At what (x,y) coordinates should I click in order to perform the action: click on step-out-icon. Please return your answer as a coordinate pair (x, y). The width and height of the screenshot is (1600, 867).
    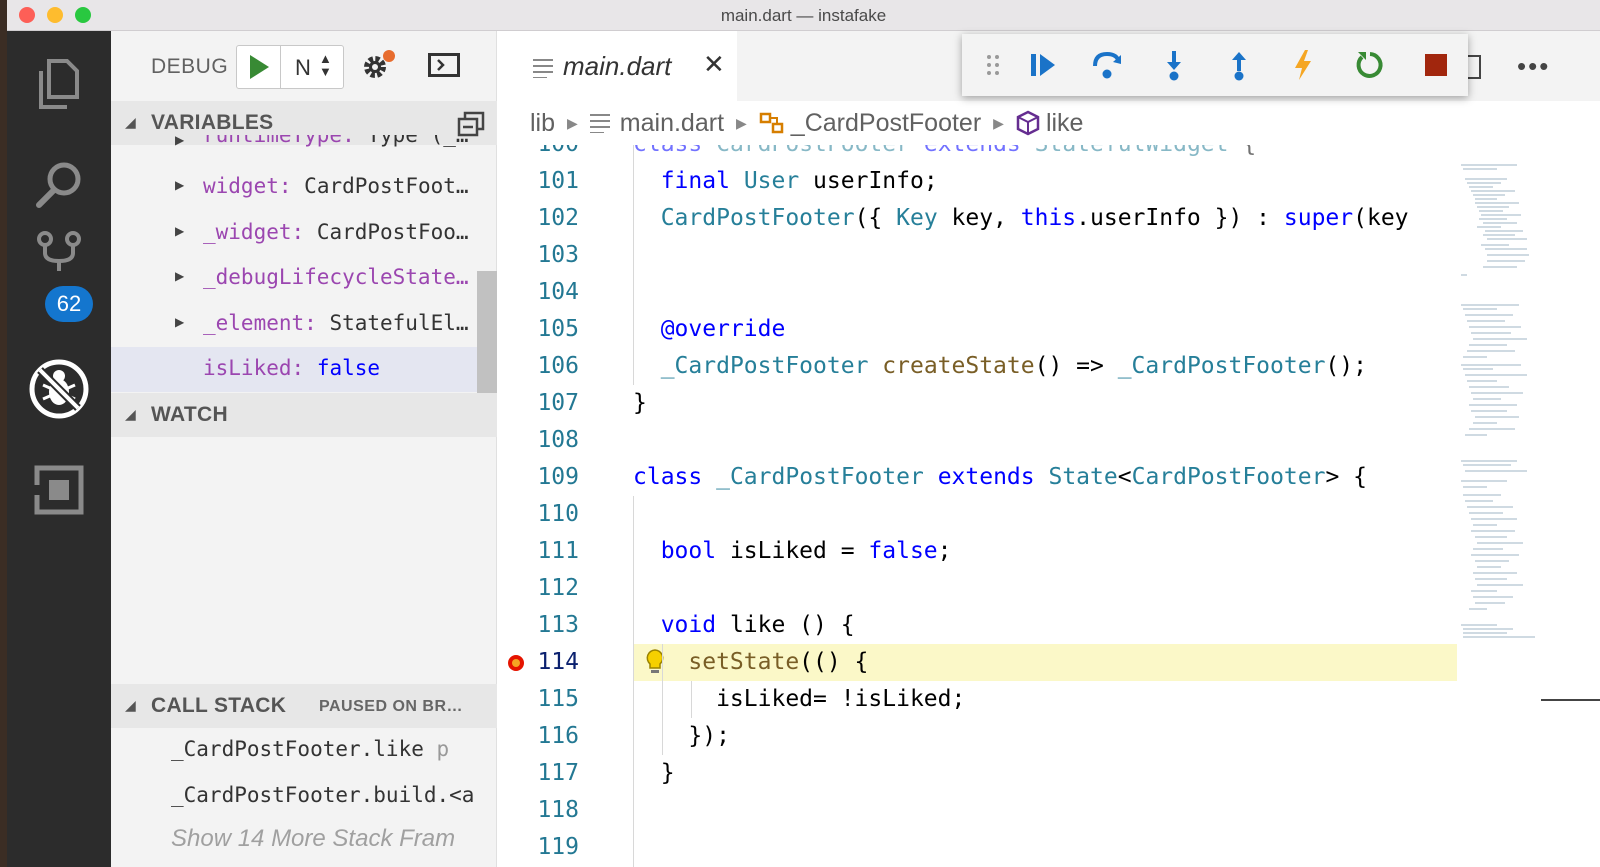
    Looking at the image, I should click on (1239, 65).